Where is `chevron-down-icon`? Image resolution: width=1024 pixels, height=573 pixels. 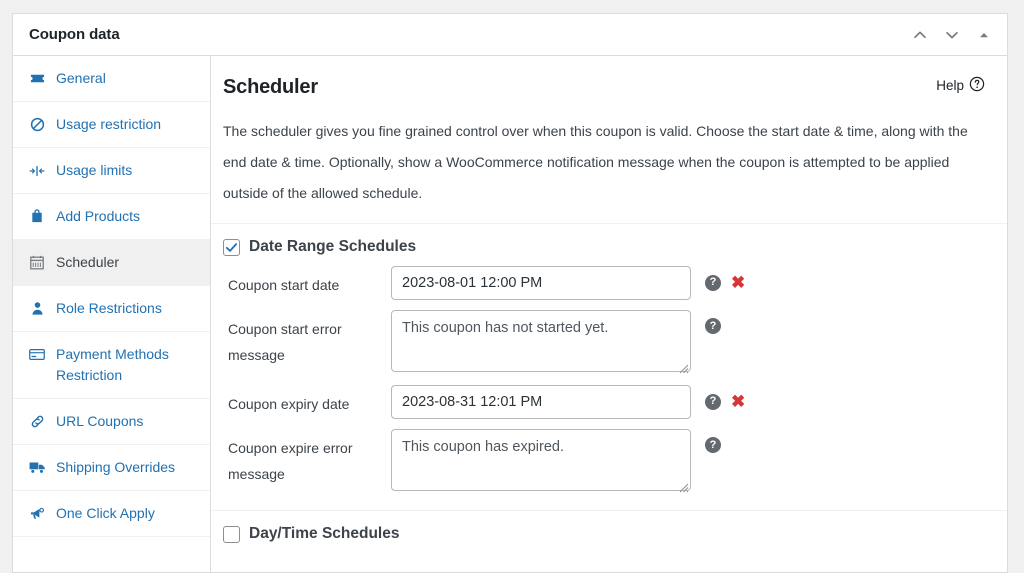 chevron-down-icon is located at coordinates (952, 35).